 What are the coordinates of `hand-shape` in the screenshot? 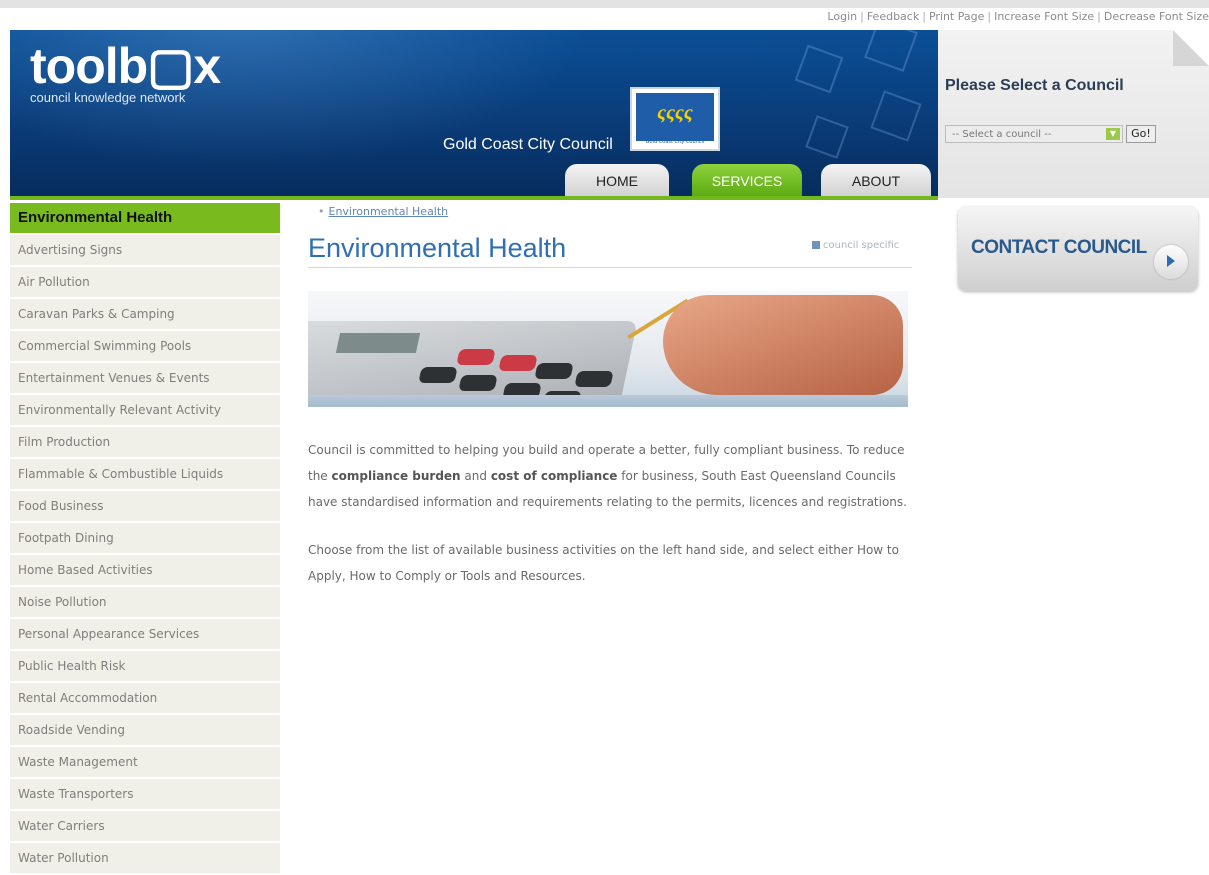 It's located at (783, 345).